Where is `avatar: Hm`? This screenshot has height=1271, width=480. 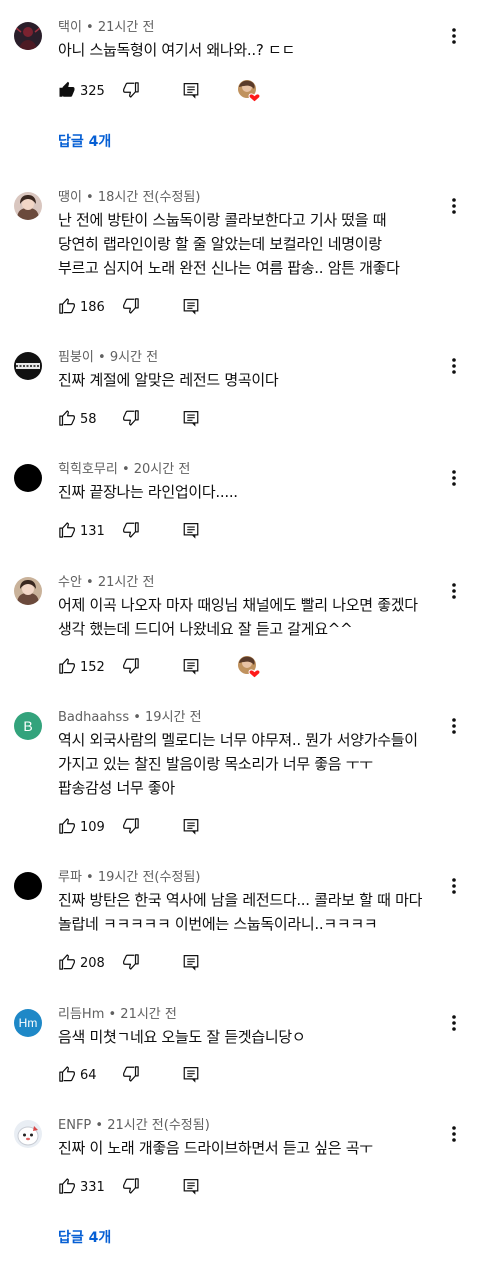 avatar: Hm is located at coordinates (28, 1023).